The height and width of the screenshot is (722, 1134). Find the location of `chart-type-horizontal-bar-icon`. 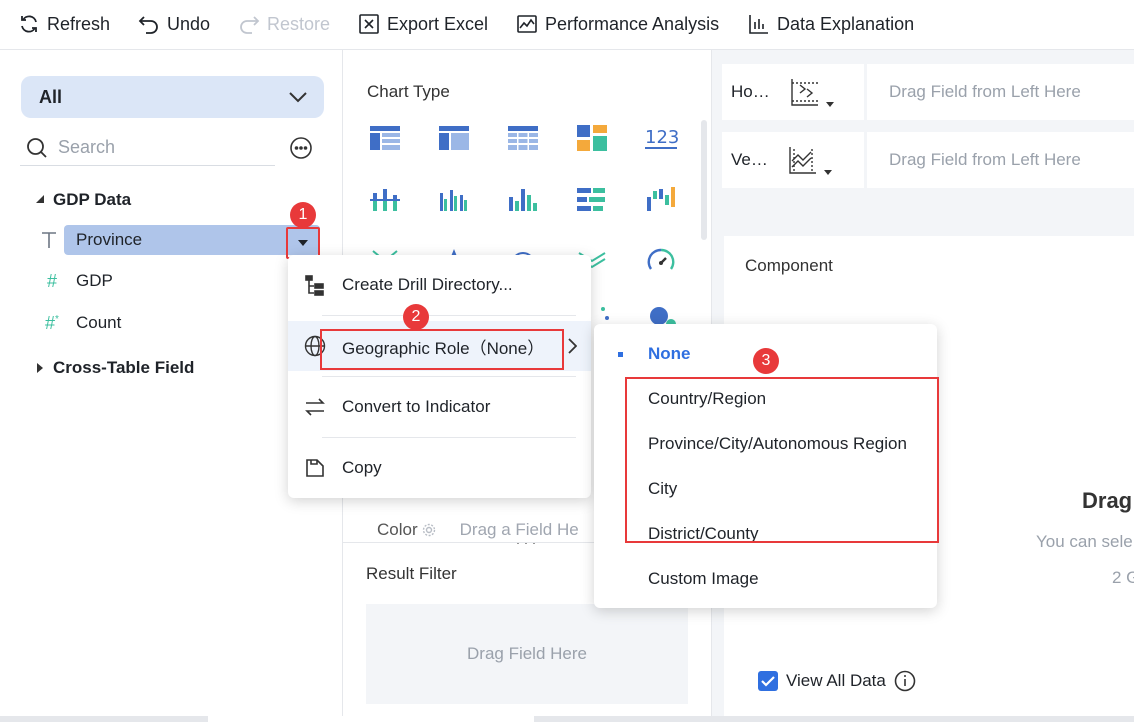

chart-type-horizontal-bar-icon is located at coordinates (592, 200).